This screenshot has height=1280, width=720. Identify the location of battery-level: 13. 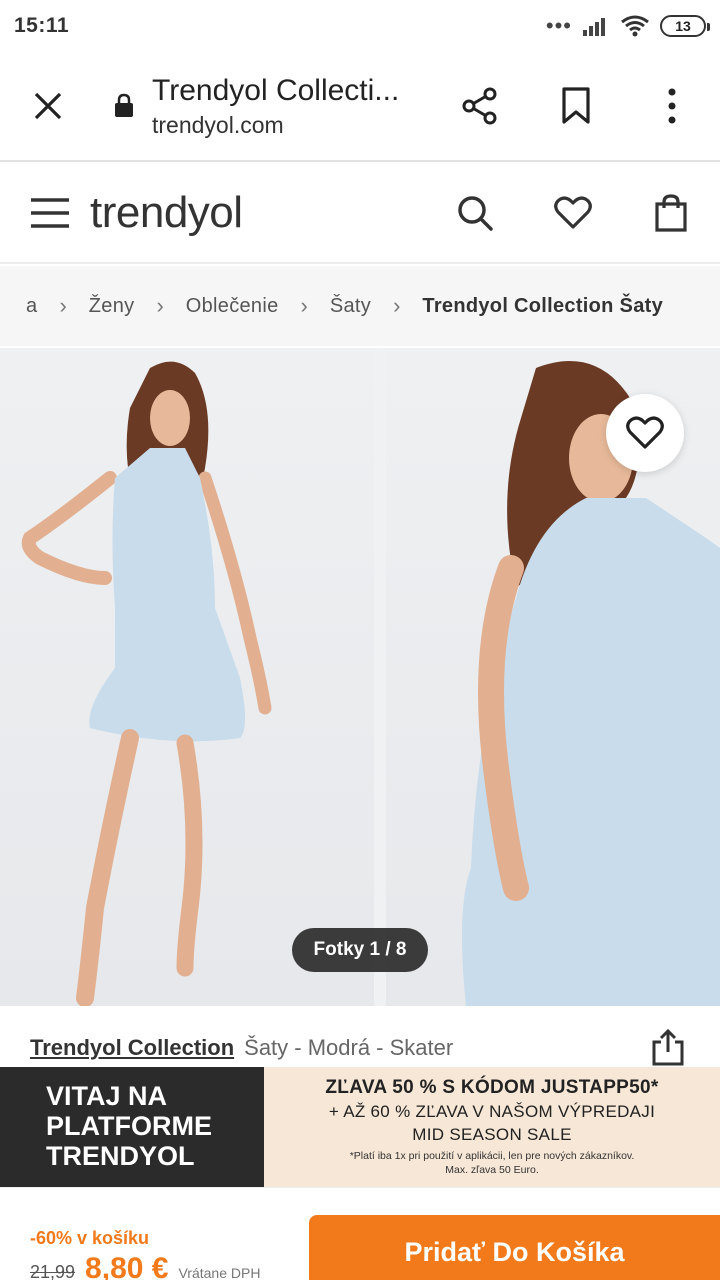
(683, 26).